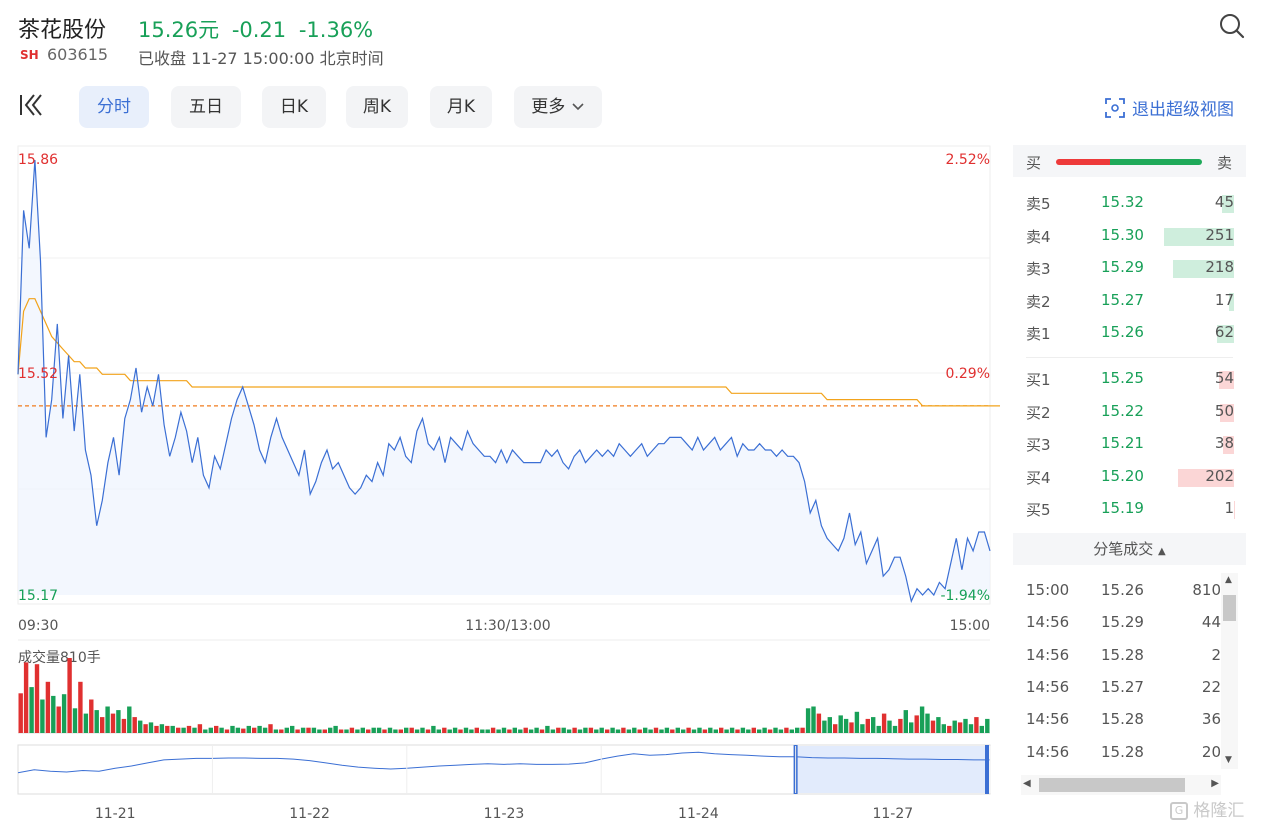 Image resolution: width=1263 pixels, height=827 pixels. I want to click on trade-row: 14:56 15.28 20, so click(1117, 753).